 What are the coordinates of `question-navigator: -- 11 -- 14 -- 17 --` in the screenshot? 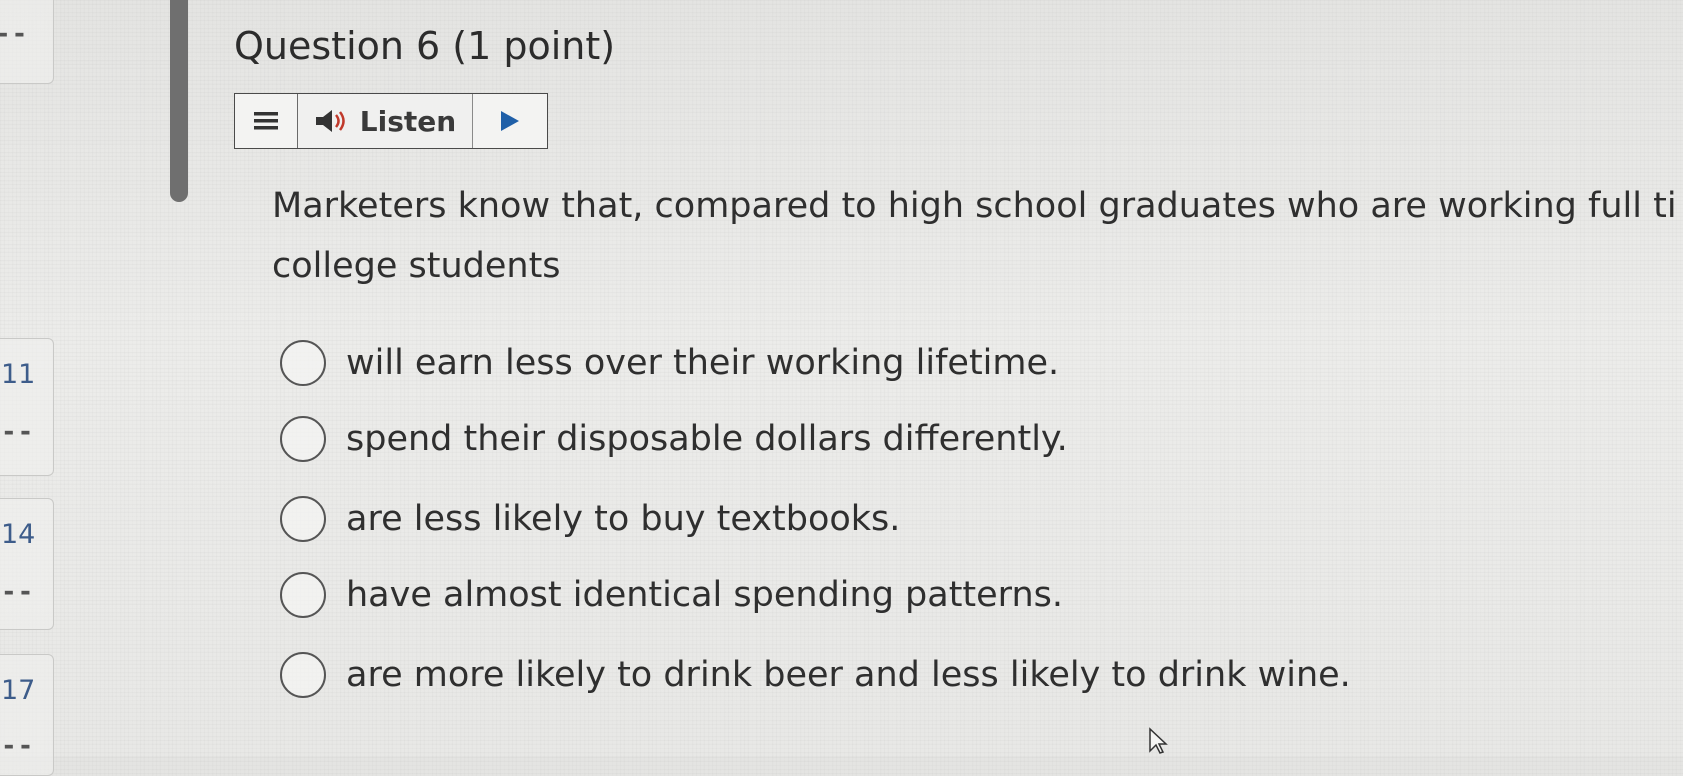 It's located at (30, 388).